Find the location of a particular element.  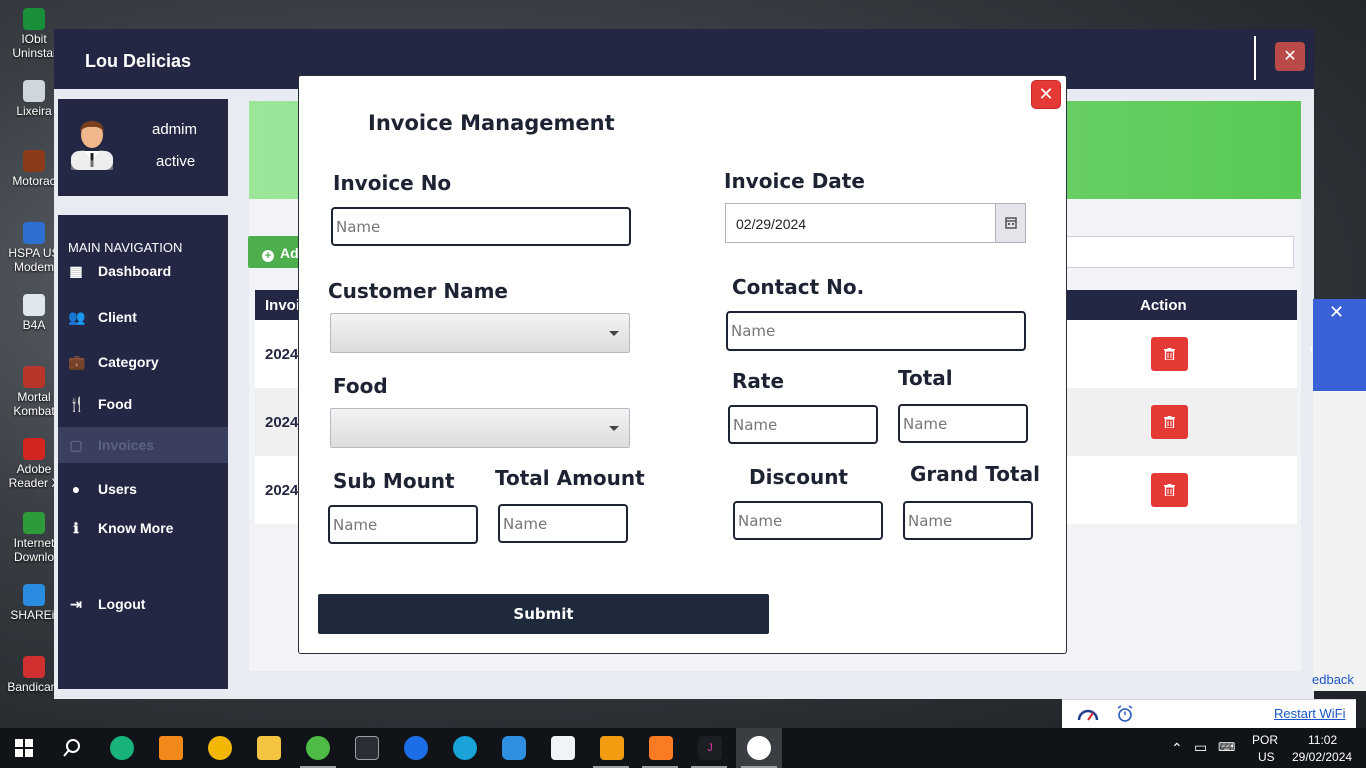

add-button-label: Ad is located at coordinates (289, 253).